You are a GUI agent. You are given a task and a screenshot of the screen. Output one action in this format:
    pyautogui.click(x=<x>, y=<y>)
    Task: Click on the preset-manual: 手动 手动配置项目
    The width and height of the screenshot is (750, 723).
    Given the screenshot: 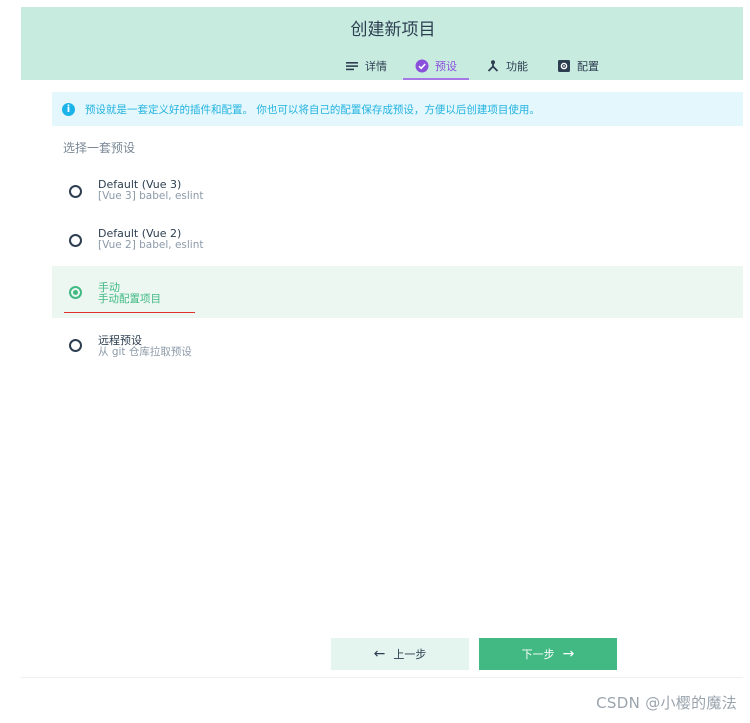 What is the action you would take?
    pyautogui.click(x=397, y=292)
    